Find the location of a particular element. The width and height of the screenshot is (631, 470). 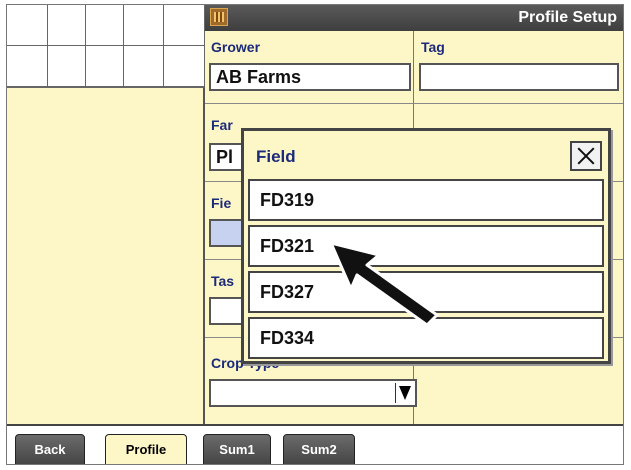

tag-label: Tag is located at coordinates (433, 47).